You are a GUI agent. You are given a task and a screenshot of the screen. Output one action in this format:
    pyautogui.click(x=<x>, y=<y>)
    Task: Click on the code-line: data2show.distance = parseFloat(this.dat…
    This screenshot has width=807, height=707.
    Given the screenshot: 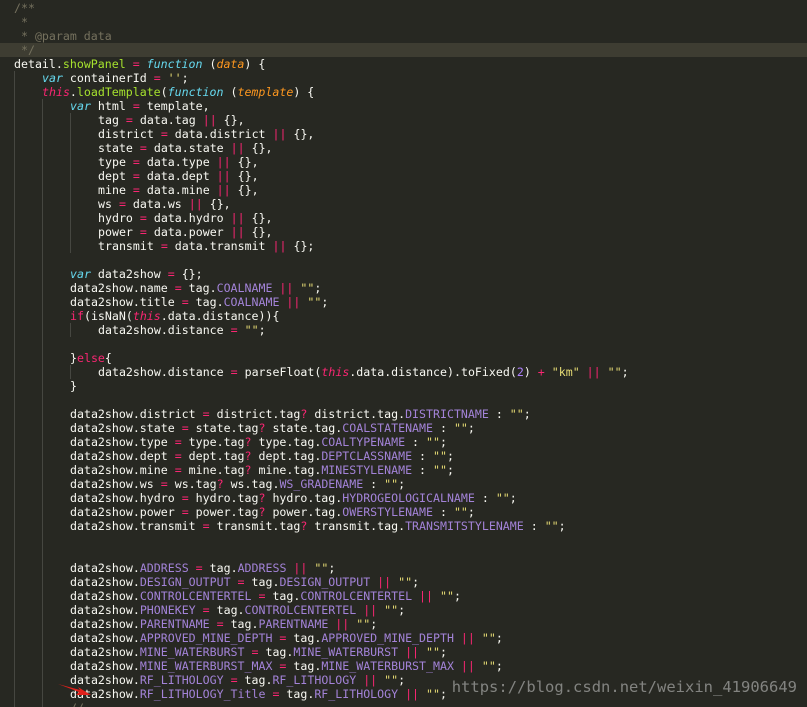 What is the action you would take?
    pyautogui.click(x=410, y=372)
    